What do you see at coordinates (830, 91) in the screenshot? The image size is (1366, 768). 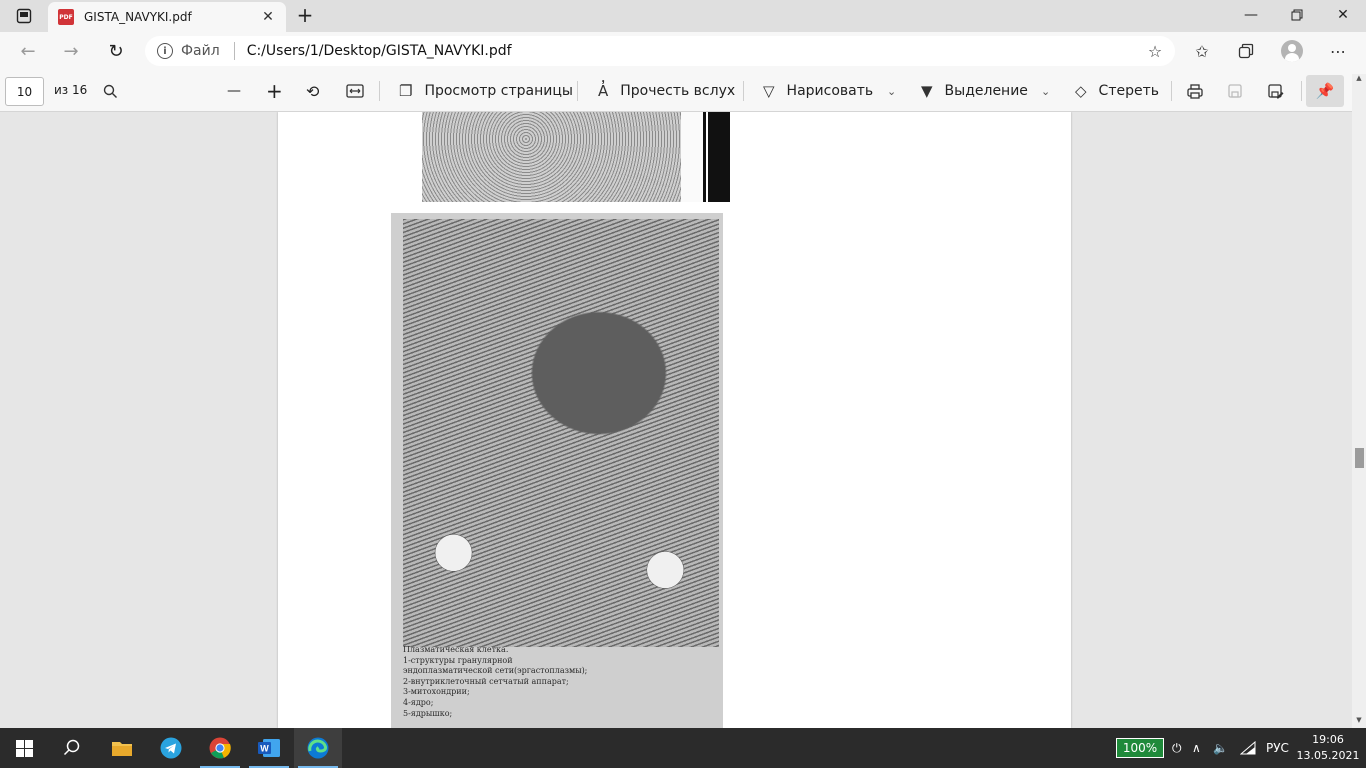 I see `draw-label: Нарисовать` at bounding box center [830, 91].